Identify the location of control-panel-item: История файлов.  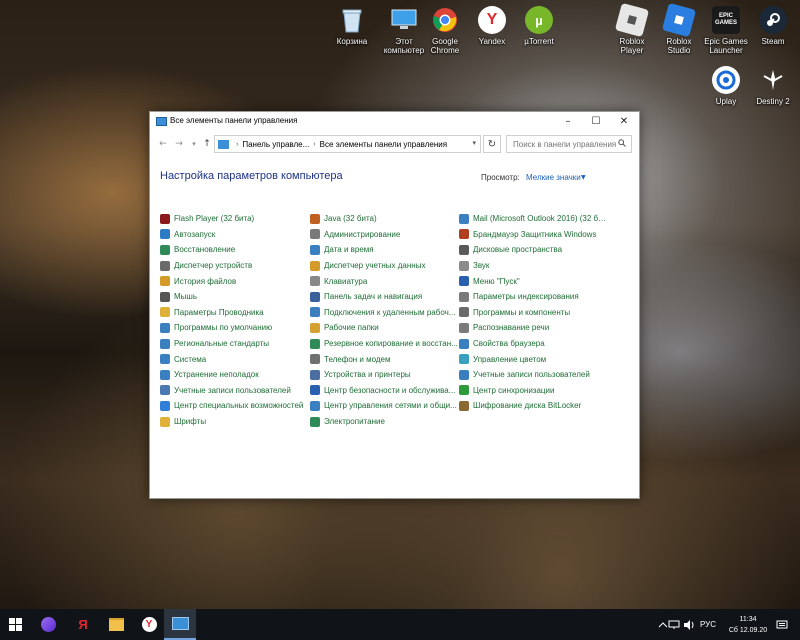
(235, 281).